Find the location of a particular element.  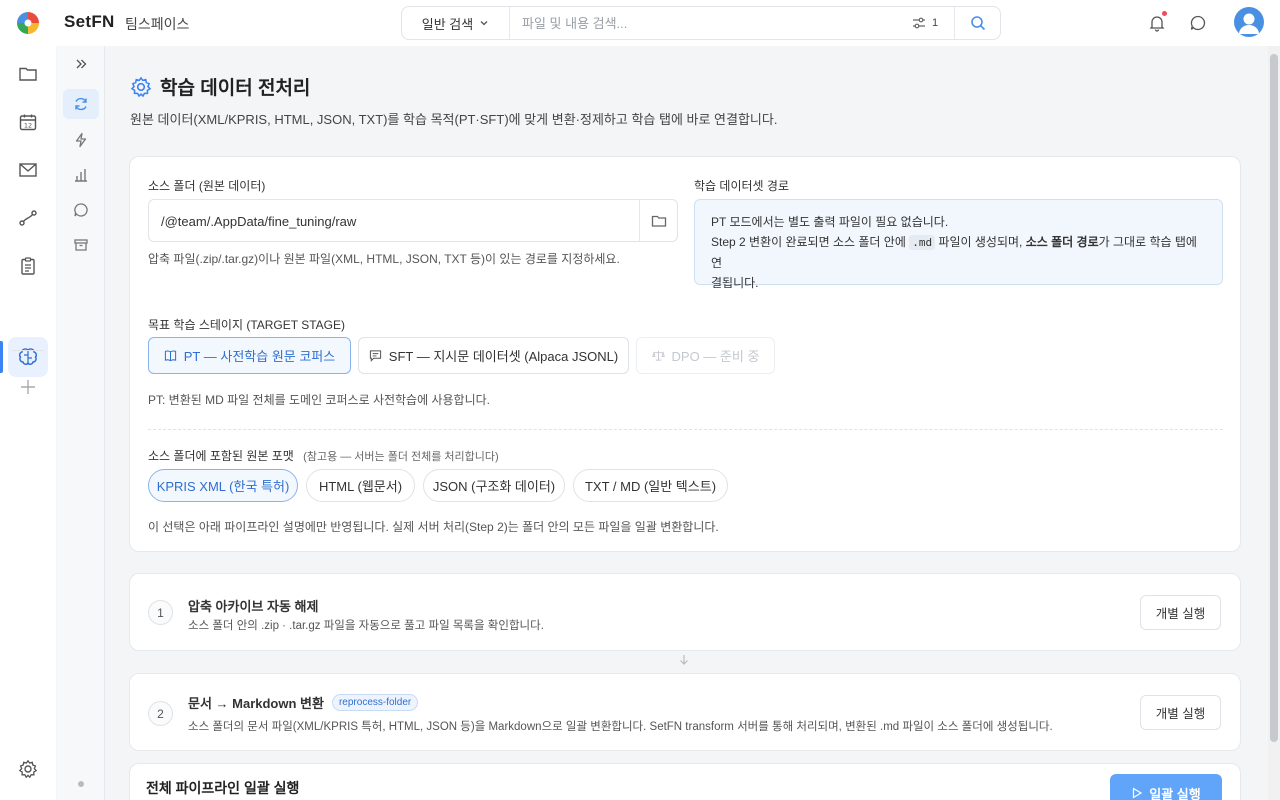

route-icon is located at coordinates (28, 218).